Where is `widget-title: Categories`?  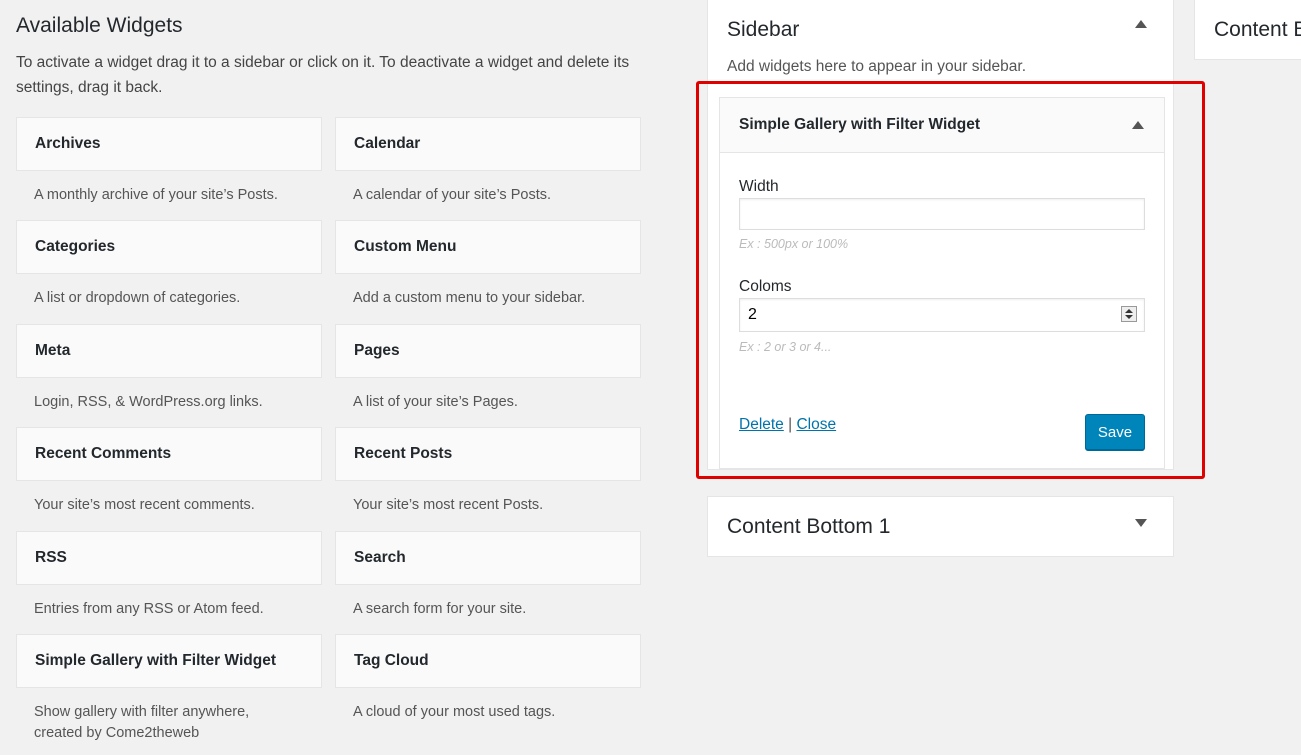 widget-title: Categories is located at coordinates (169, 247).